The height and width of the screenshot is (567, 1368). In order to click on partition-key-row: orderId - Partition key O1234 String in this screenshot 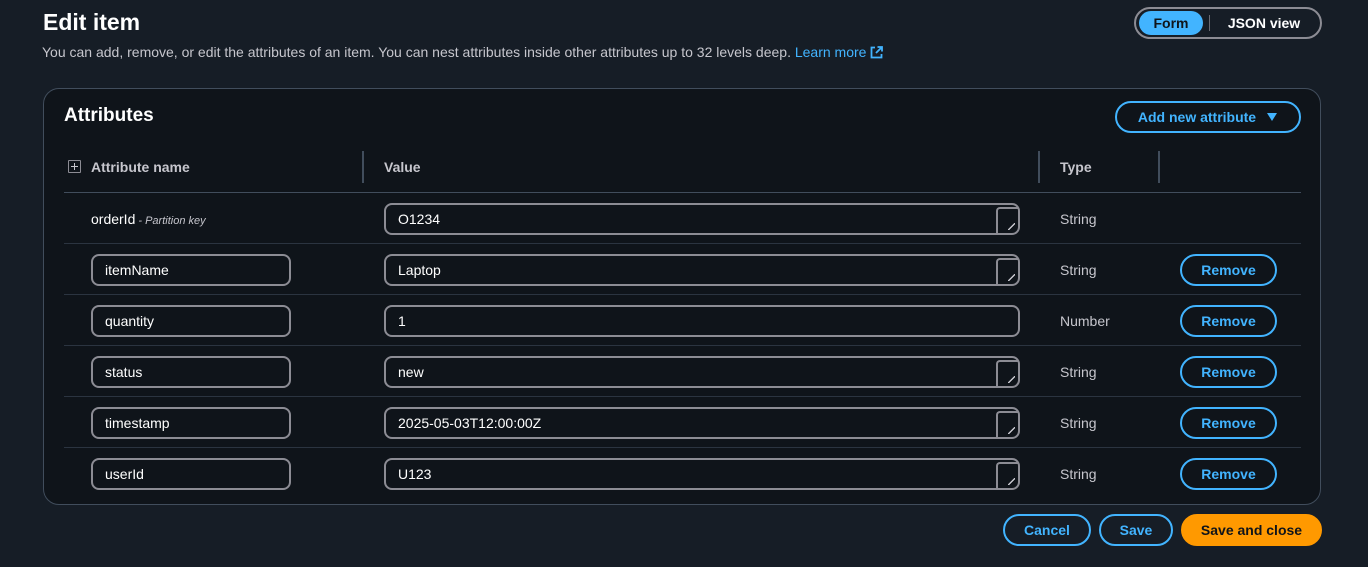, I will do `click(682, 218)`.